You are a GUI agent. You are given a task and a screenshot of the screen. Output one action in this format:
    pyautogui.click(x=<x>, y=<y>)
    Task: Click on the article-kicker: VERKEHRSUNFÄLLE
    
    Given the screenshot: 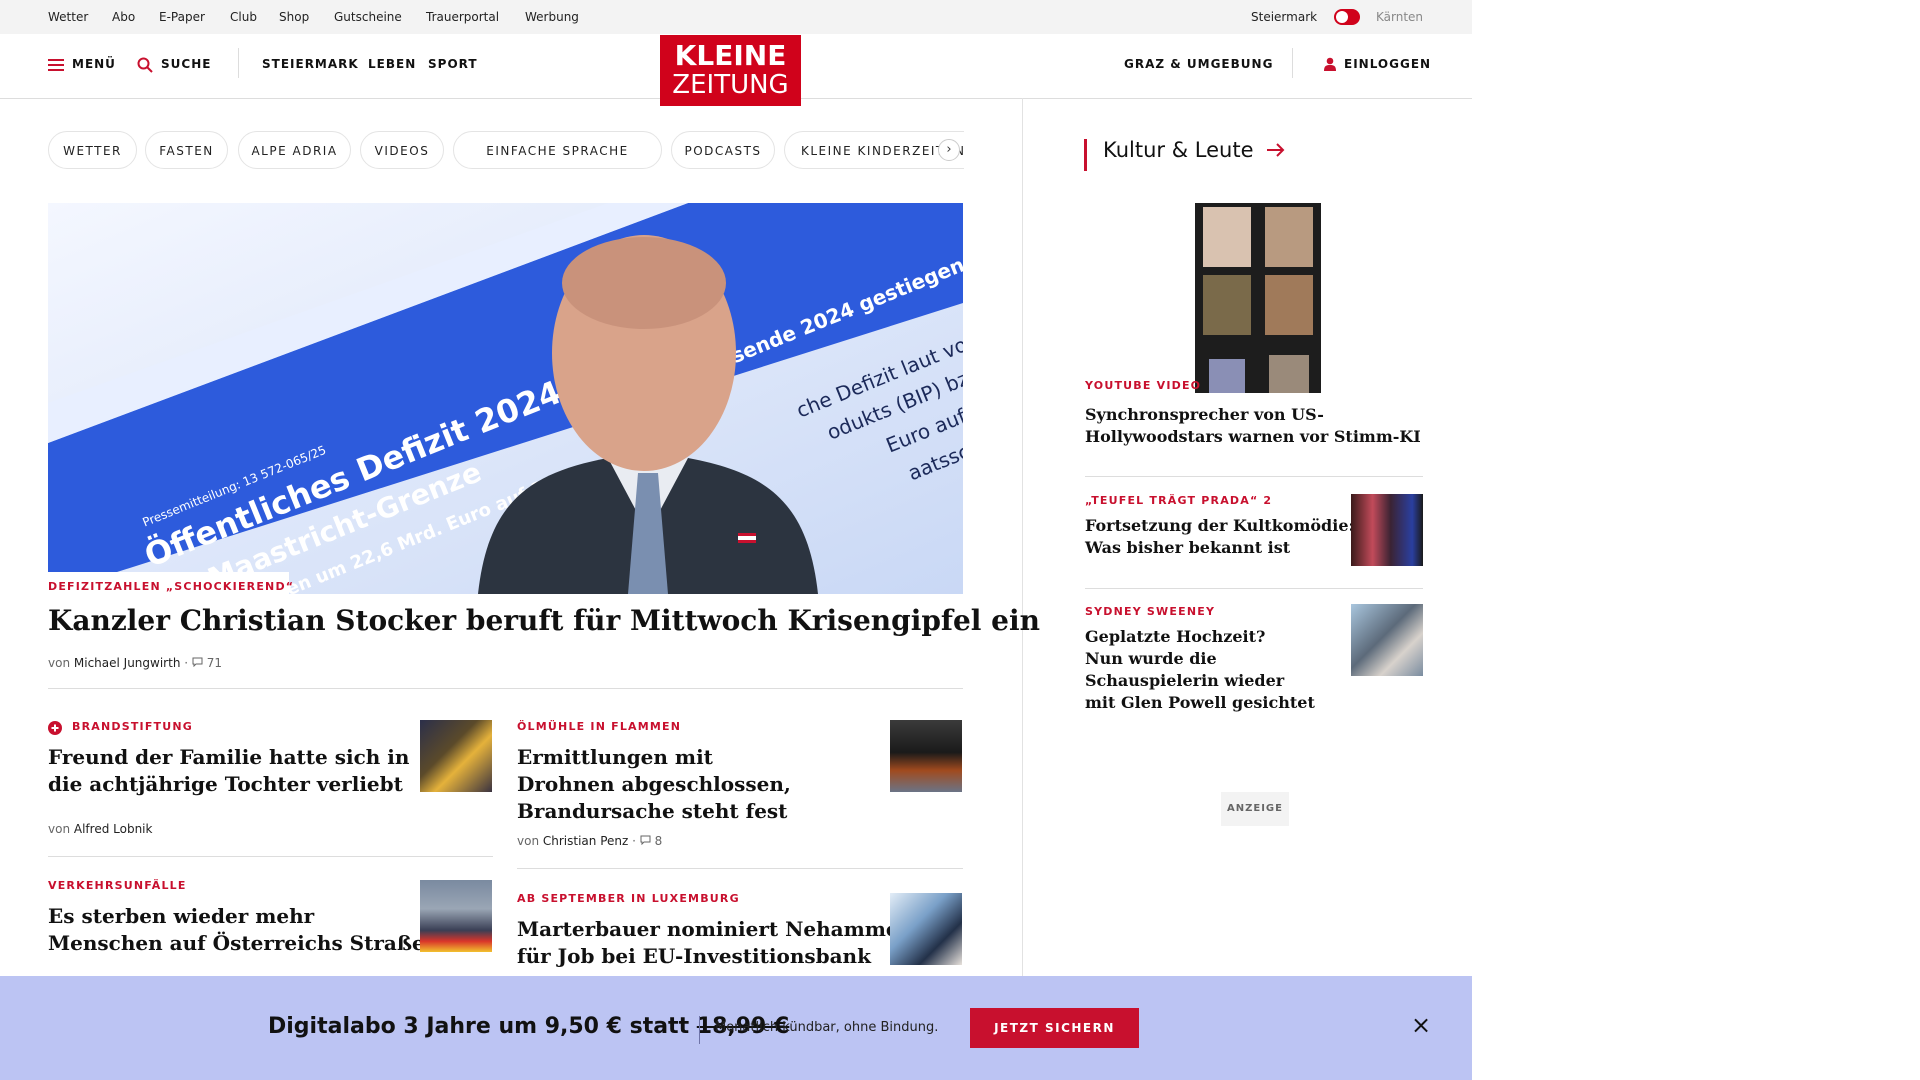 What is the action you would take?
    pyautogui.click(x=117, y=885)
    